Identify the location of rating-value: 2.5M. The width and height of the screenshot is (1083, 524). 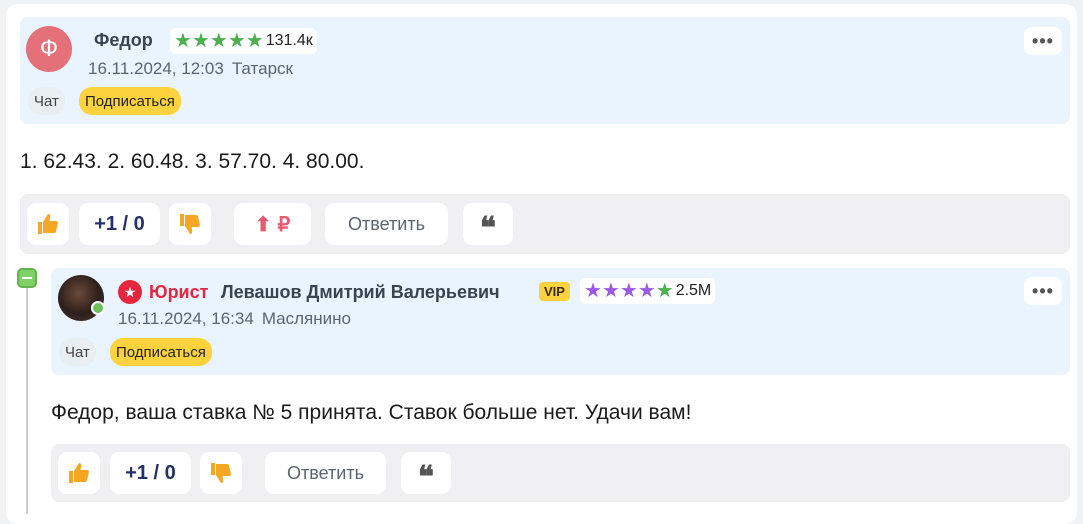
(693, 290).